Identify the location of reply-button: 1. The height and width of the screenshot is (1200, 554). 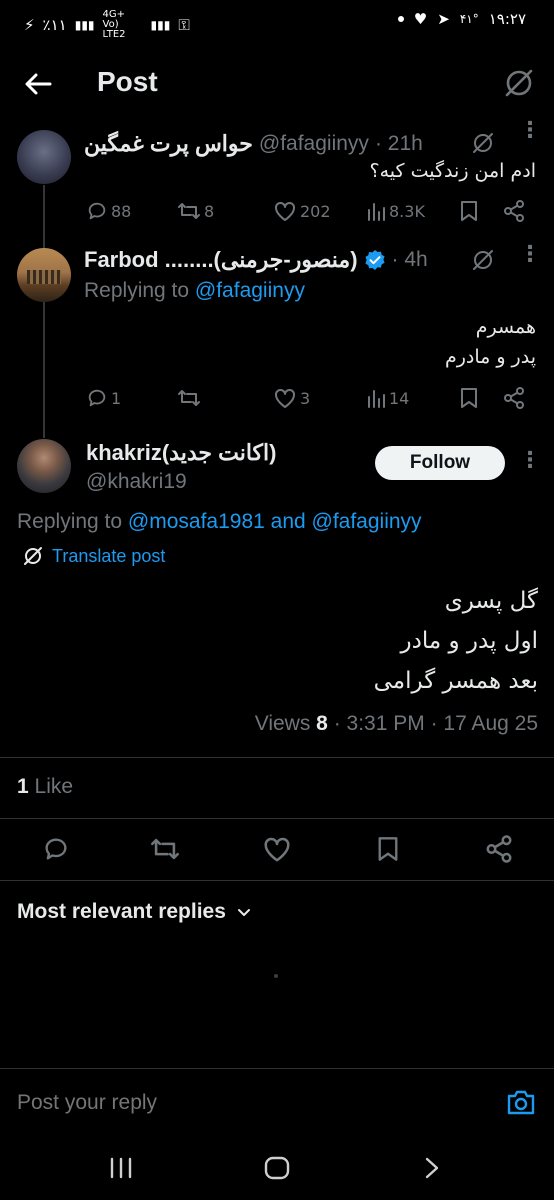
(103, 398).